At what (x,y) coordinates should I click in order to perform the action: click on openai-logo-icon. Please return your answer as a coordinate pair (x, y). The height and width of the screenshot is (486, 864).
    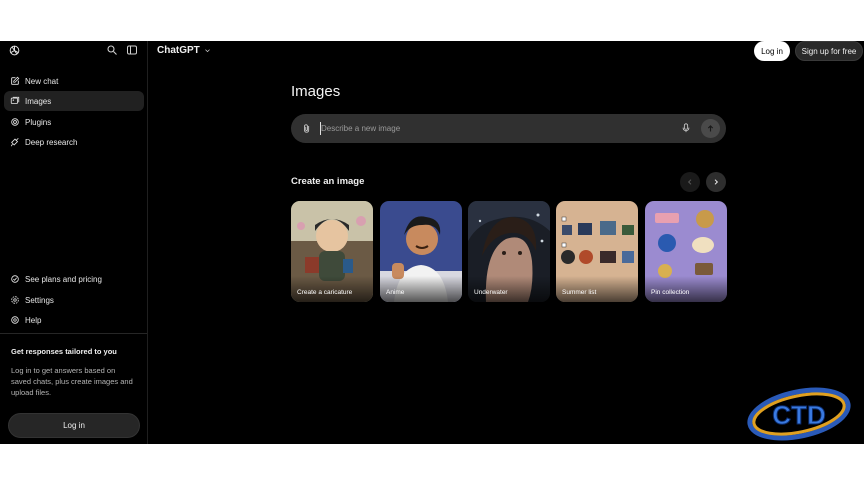
    Looking at the image, I should click on (14, 50).